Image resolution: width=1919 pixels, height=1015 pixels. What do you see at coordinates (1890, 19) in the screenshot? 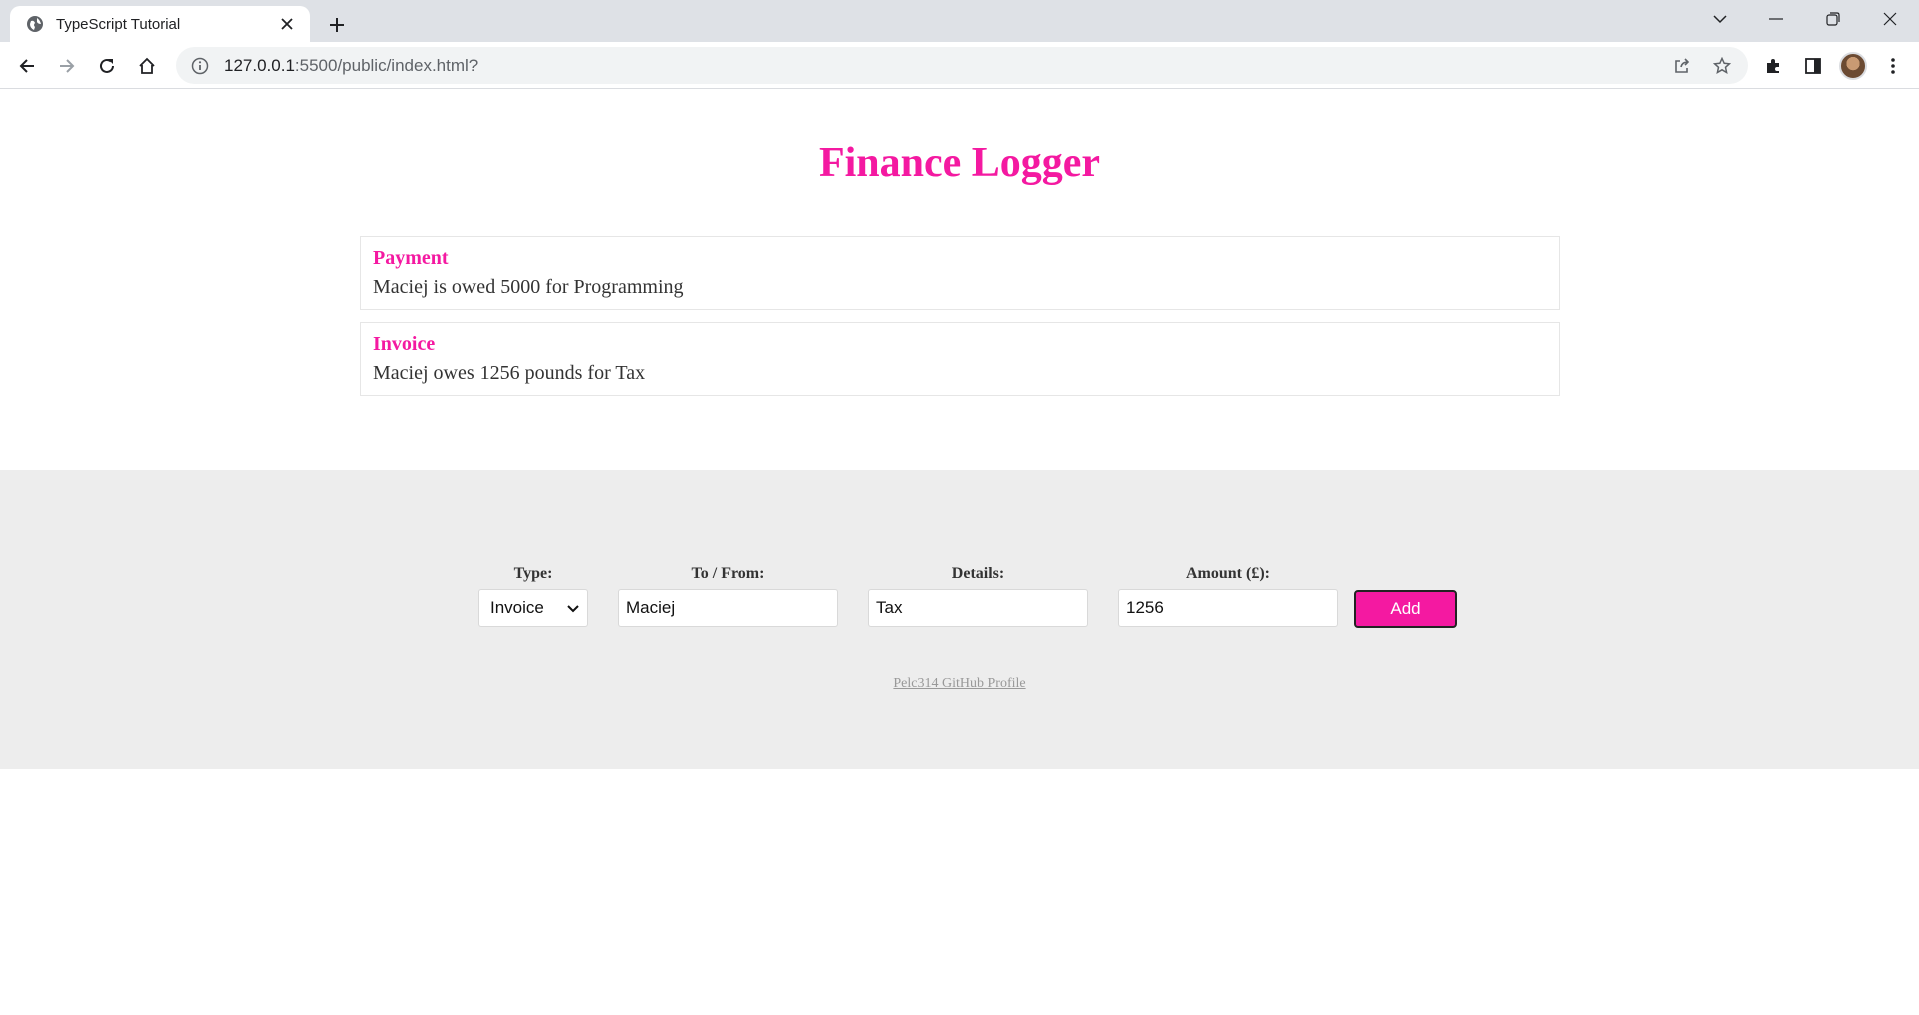
I see `close-window-icon` at bounding box center [1890, 19].